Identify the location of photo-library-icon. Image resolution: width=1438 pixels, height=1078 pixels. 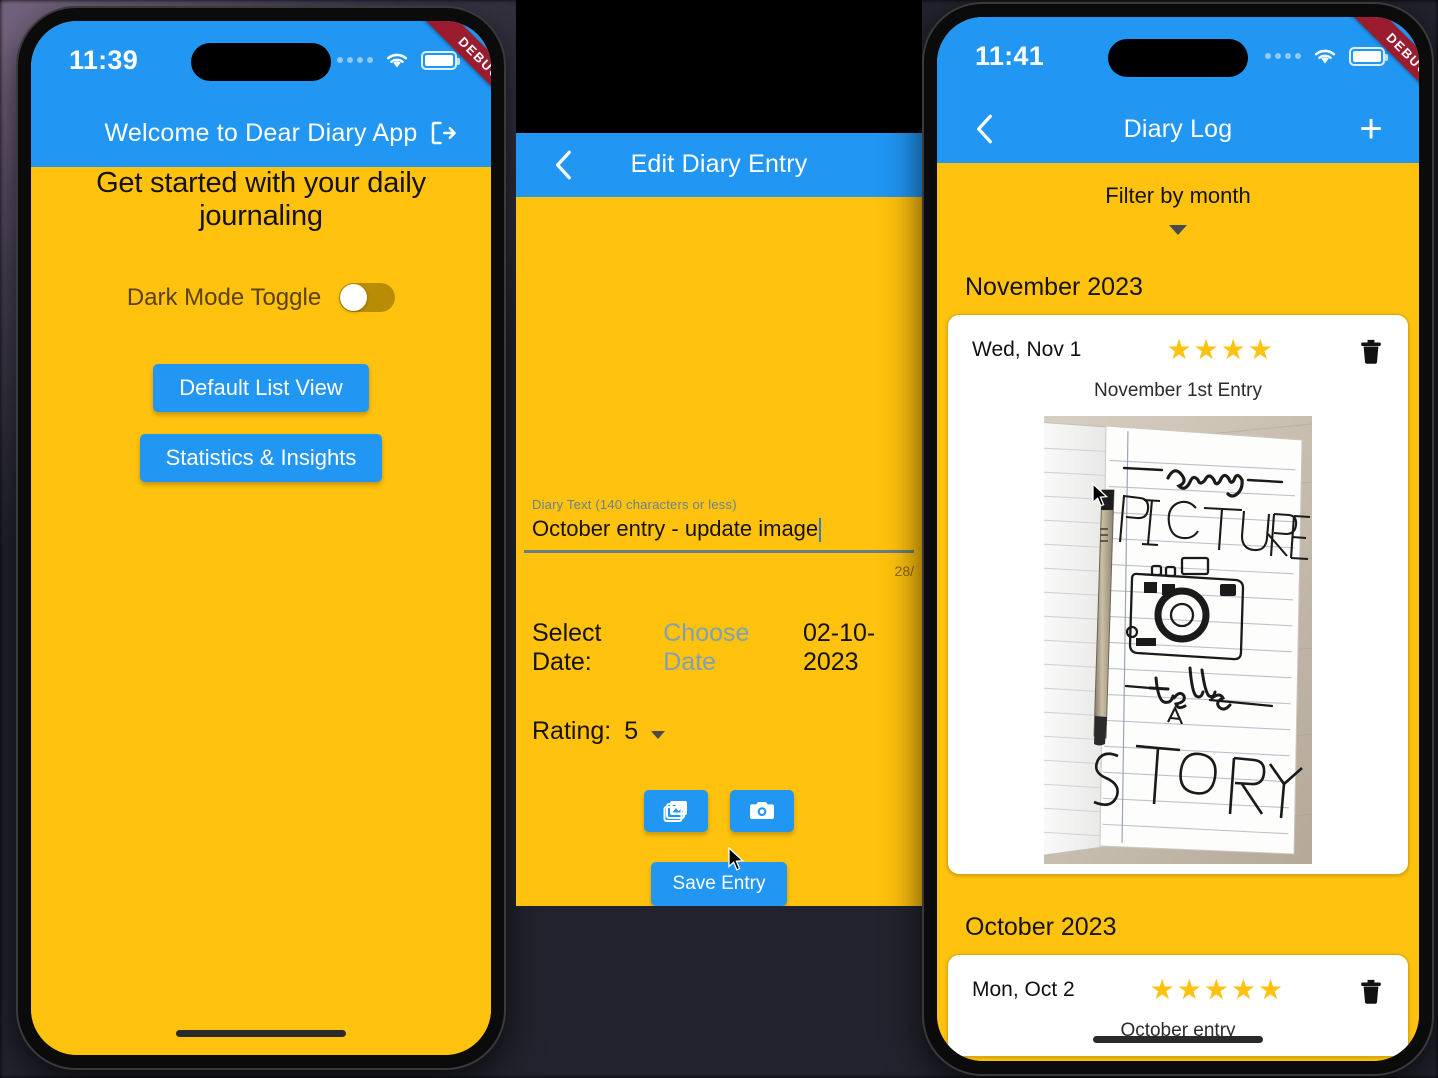
(675, 811).